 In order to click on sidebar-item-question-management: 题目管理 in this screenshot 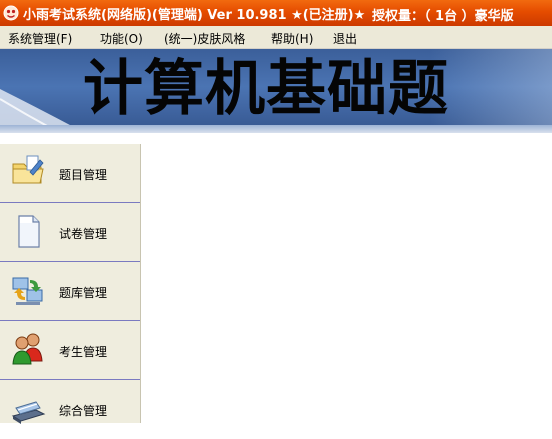, I will do `click(70, 173)`.